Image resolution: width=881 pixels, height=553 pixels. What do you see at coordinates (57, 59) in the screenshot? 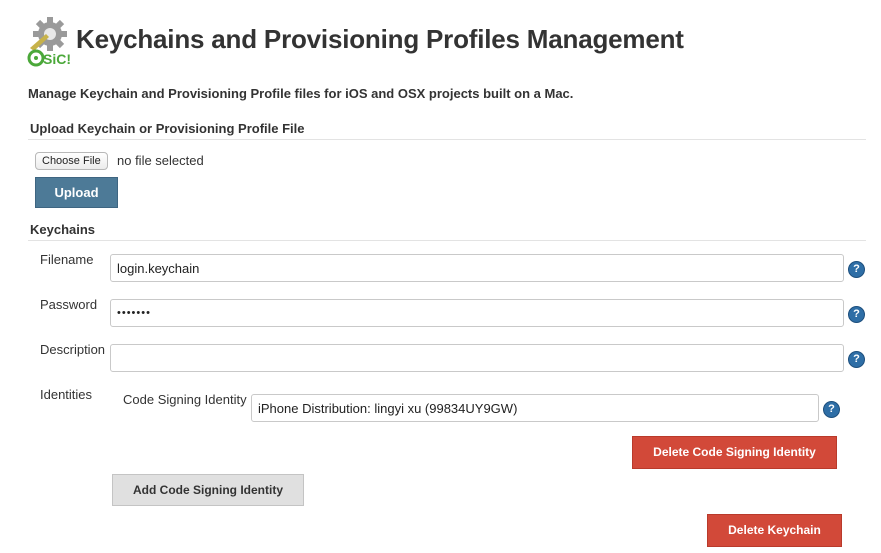
I see `logo-text: SiC!` at bounding box center [57, 59].